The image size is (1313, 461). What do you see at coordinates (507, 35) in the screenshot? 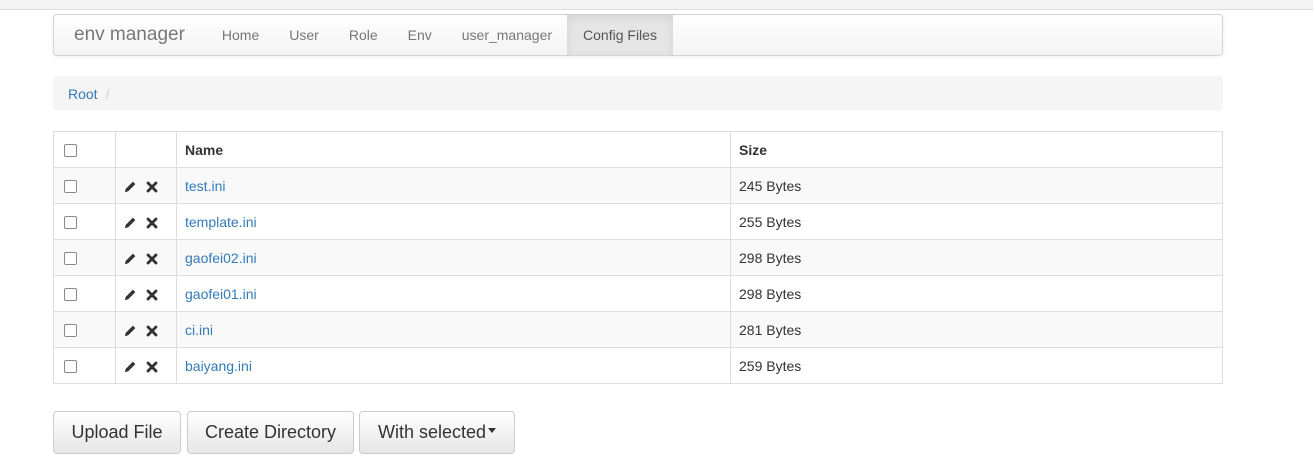
I see `nav-item-user-manager: user_manager` at bounding box center [507, 35].